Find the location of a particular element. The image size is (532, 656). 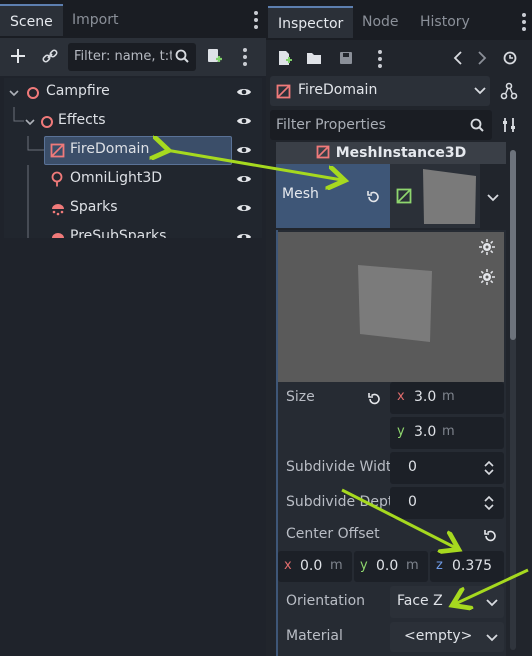

object-name: FireDomain is located at coordinates (338, 90).